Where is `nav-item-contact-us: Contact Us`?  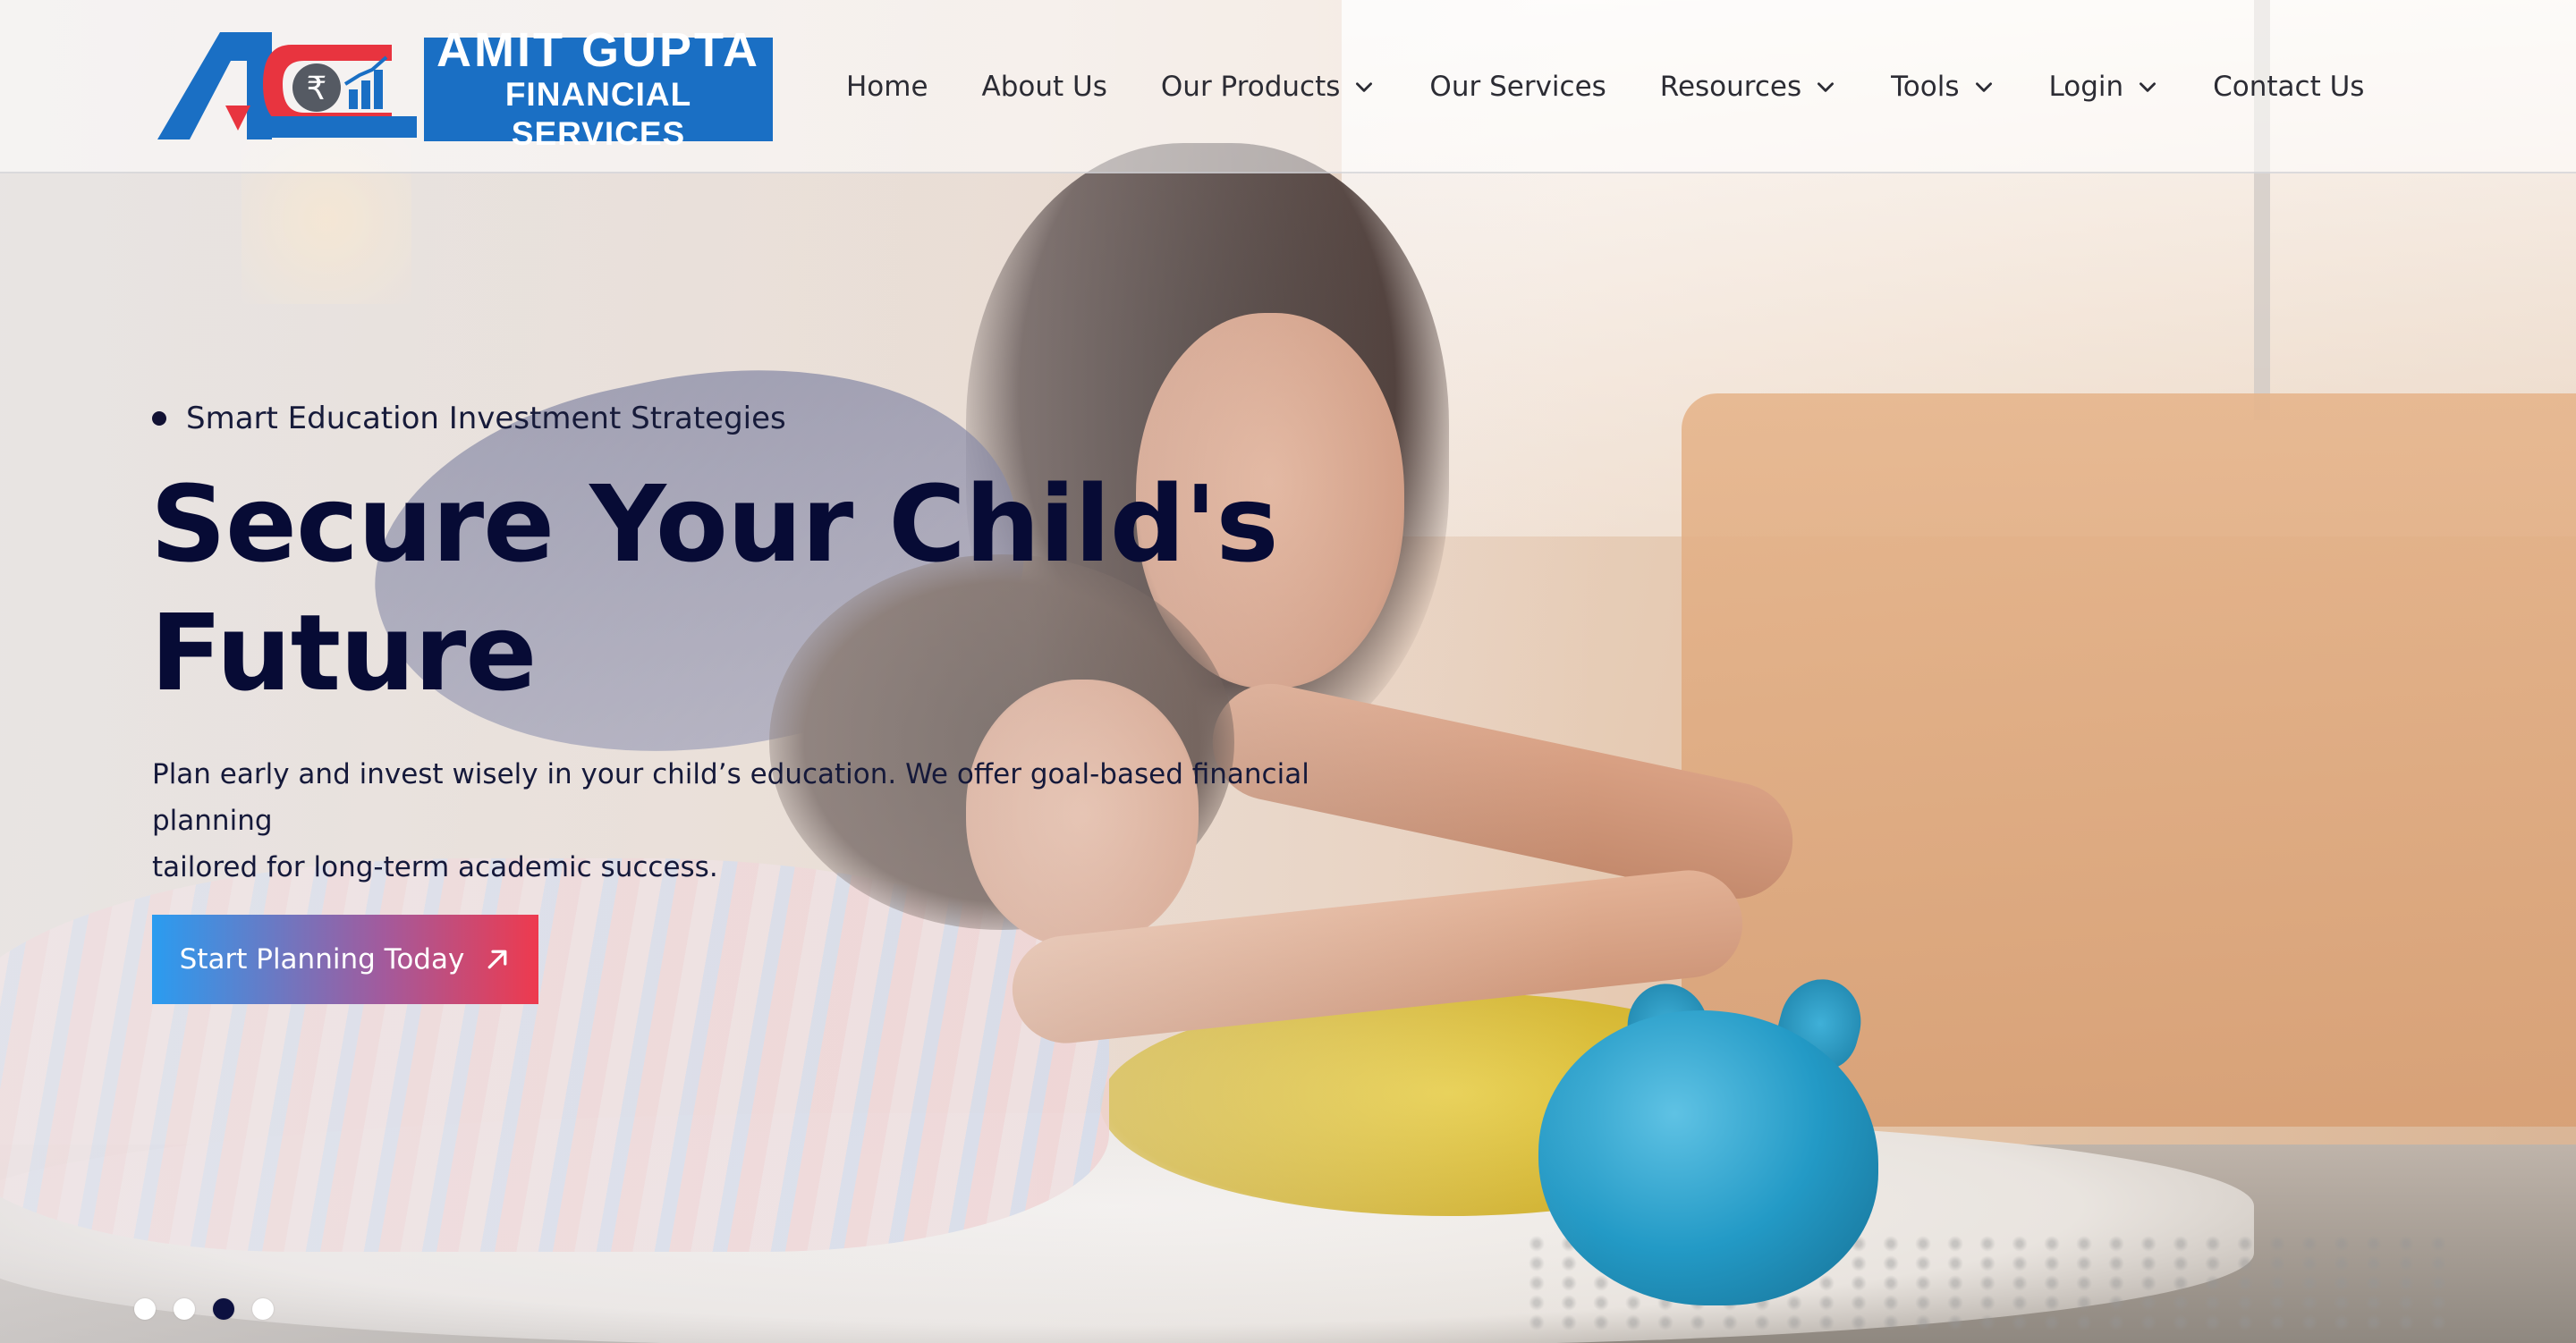
nav-item-contact-us: Contact Us is located at coordinates (2288, 87).